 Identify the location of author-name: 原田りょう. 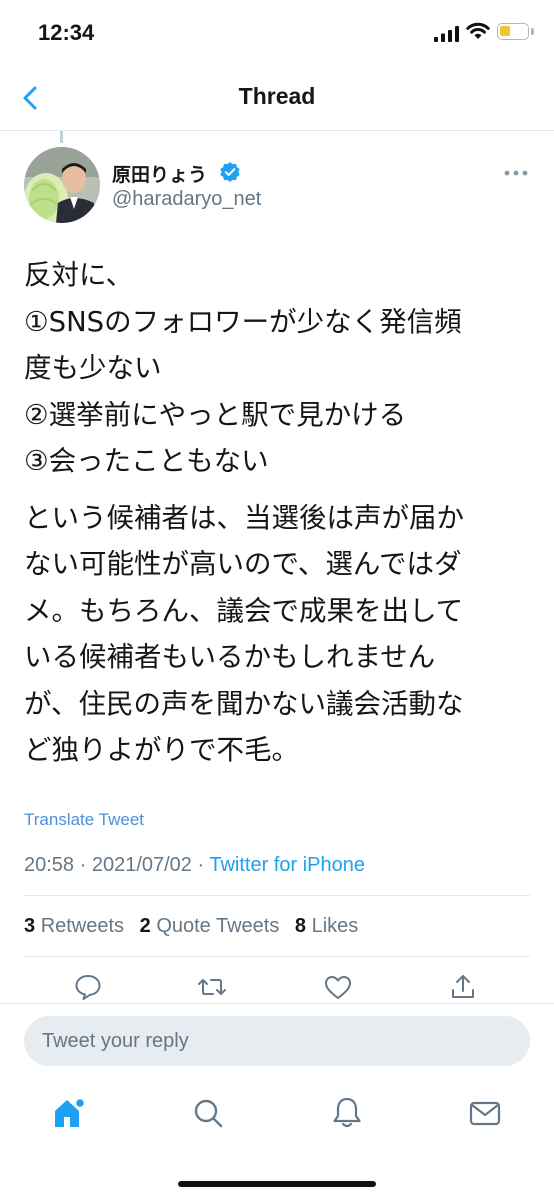
(159, 173).